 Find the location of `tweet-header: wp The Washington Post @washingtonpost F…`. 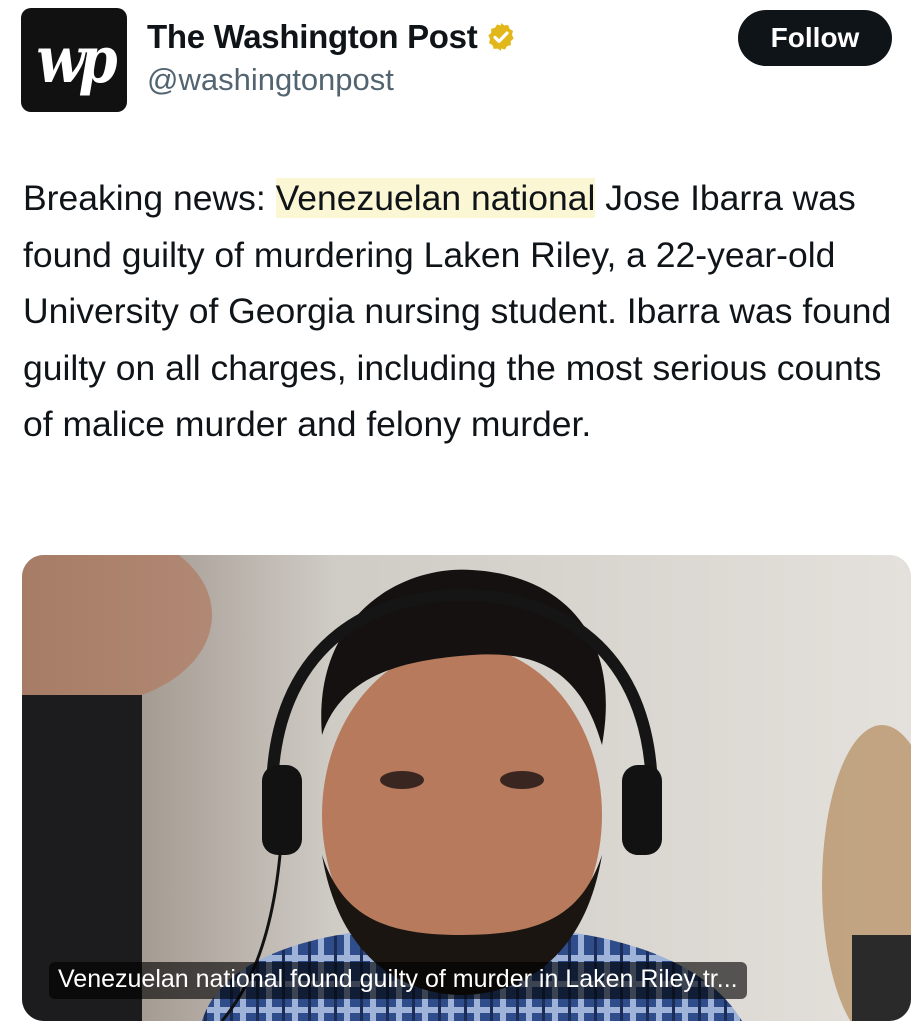

tweet-header: wp The Washington Post @washingtonpost F… is located at coordinates (461, 65).